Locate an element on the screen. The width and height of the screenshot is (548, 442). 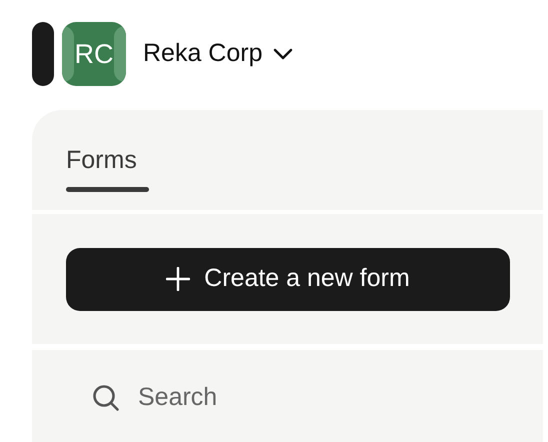
create-form-button: Create a new form is located at coordinates (288, 279).